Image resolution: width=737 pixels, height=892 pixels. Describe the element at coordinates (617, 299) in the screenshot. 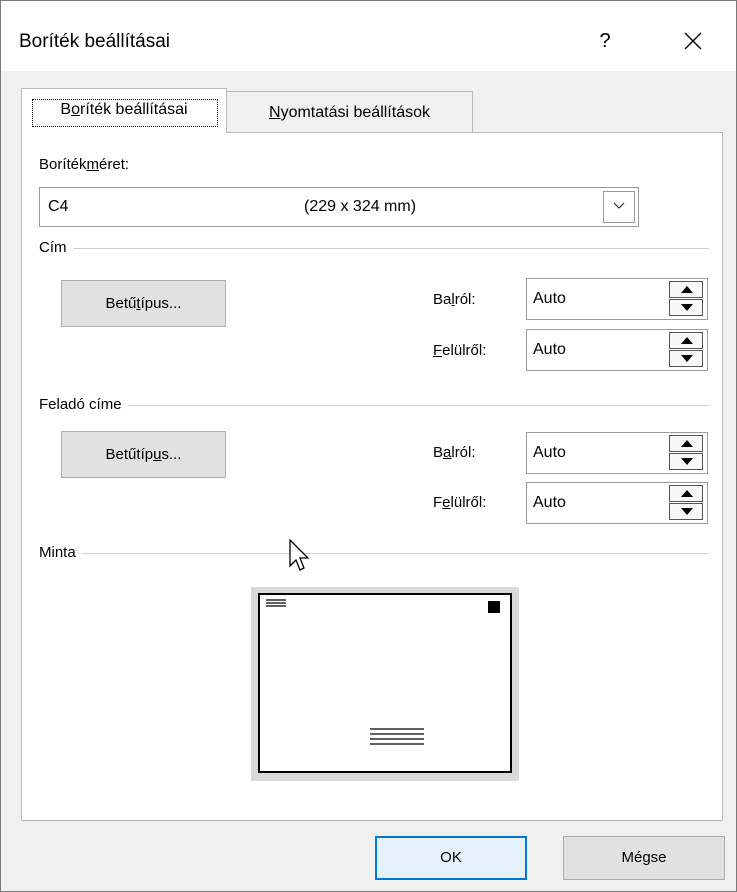

I see `address-from-left-spinner: Auto` at that location.